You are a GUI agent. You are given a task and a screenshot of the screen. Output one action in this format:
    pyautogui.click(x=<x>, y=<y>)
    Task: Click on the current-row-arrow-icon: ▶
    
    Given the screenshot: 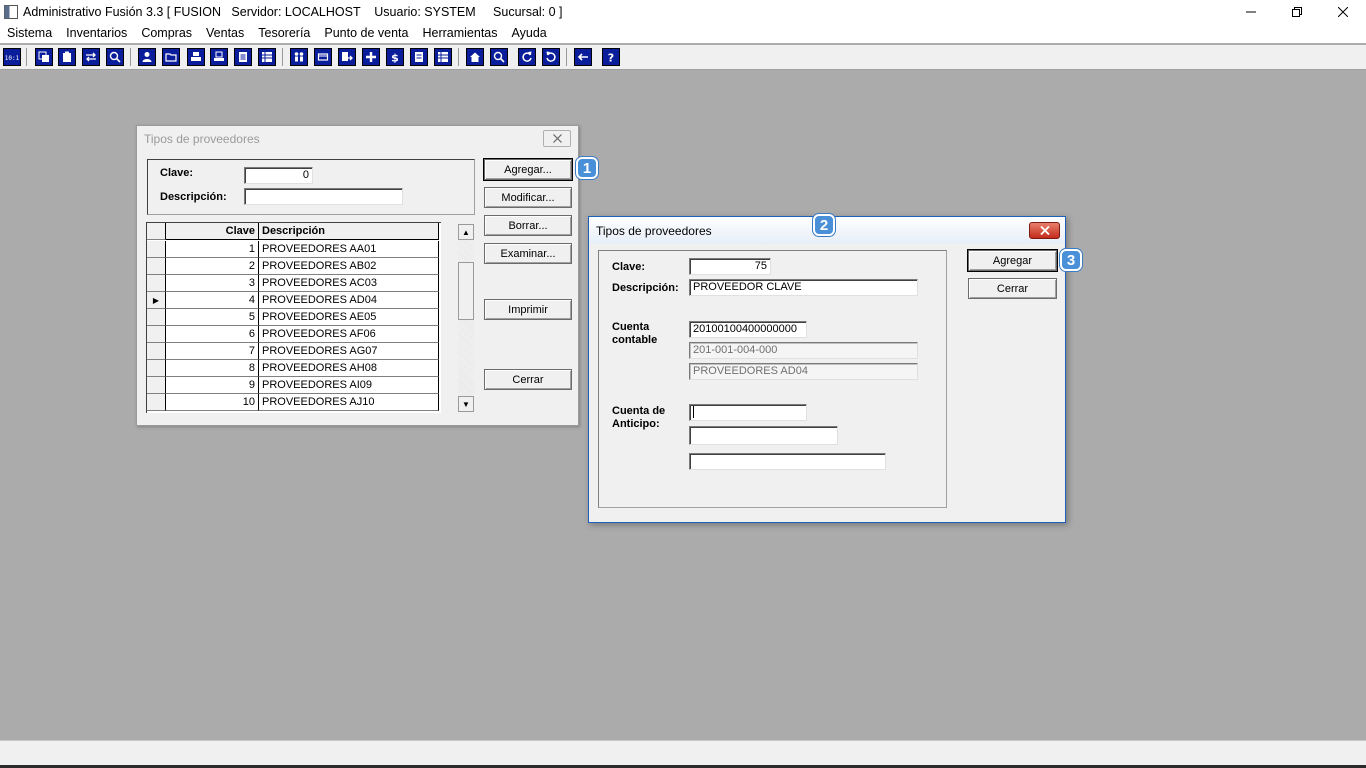 What is the action you would take?
    pyautogui.click(x=156, y=300)
    